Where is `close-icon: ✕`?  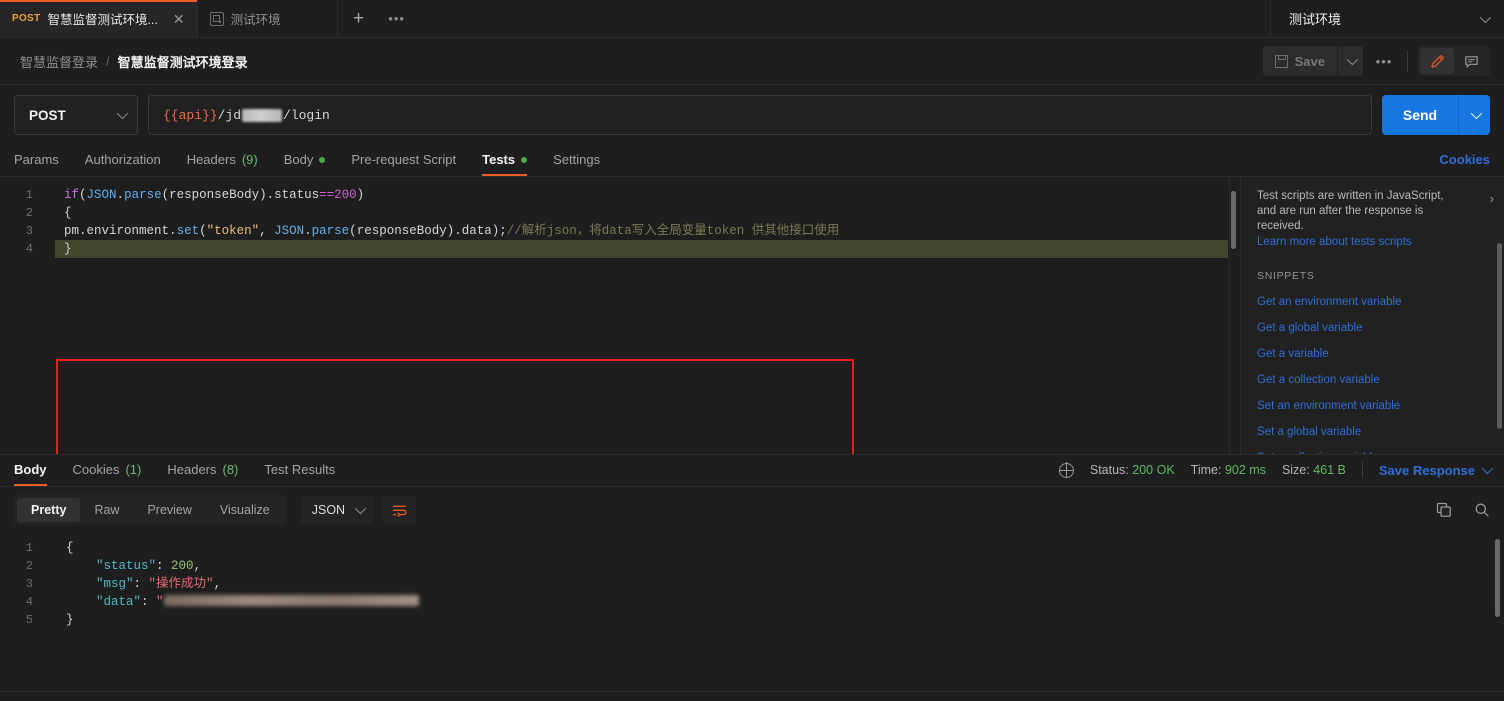 close-icon: ✕ is located at coordinates (175, 19).